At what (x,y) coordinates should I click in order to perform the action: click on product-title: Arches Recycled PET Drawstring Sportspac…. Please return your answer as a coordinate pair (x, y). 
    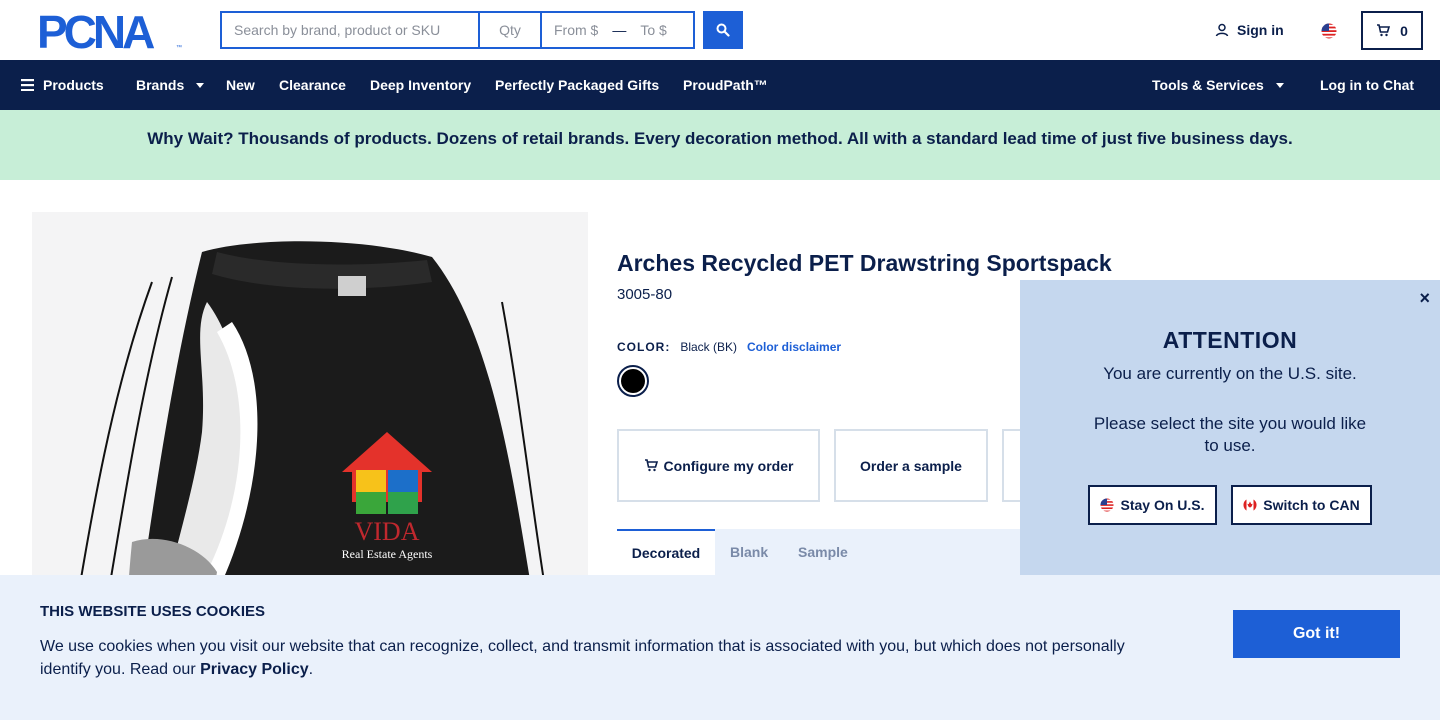
    Looking at the image, I should click on (864, 263).